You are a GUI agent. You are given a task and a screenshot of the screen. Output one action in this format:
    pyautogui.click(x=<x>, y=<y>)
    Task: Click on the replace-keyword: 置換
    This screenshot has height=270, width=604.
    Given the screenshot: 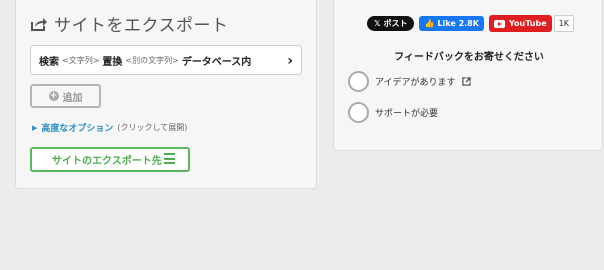 What is the action you would take?
    pyautogui.click(x=112, y=62)
    